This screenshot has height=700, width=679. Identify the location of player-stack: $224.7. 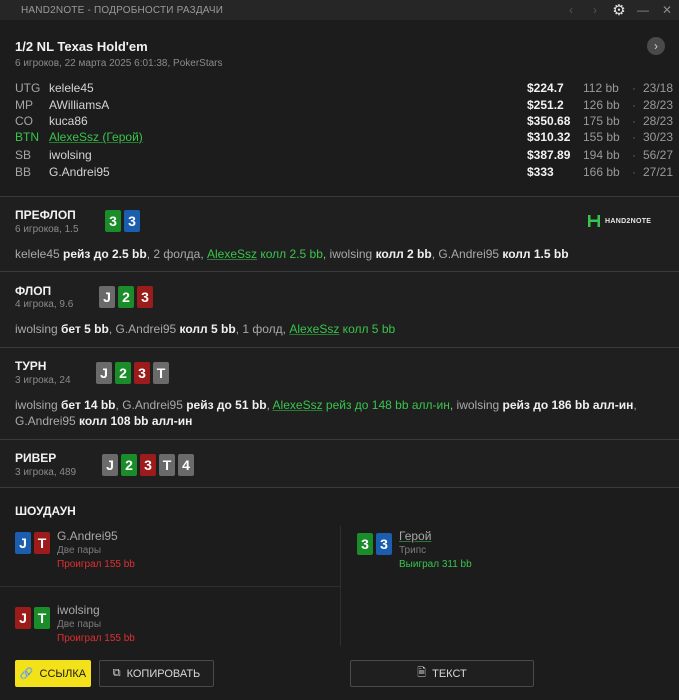
(545, 88).